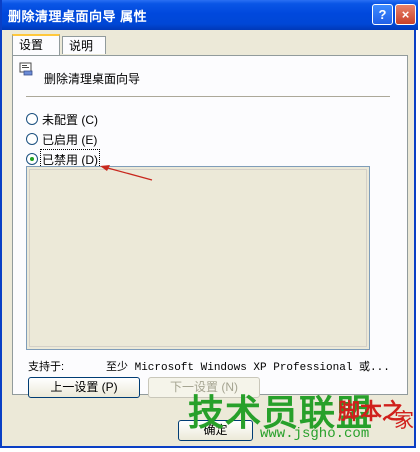 The height and width of the screenshot is (452, 420). Describe the element at coordinates (70, 159) in the screenshot. I see `radio-label: 已禁用 (D)` at that location.